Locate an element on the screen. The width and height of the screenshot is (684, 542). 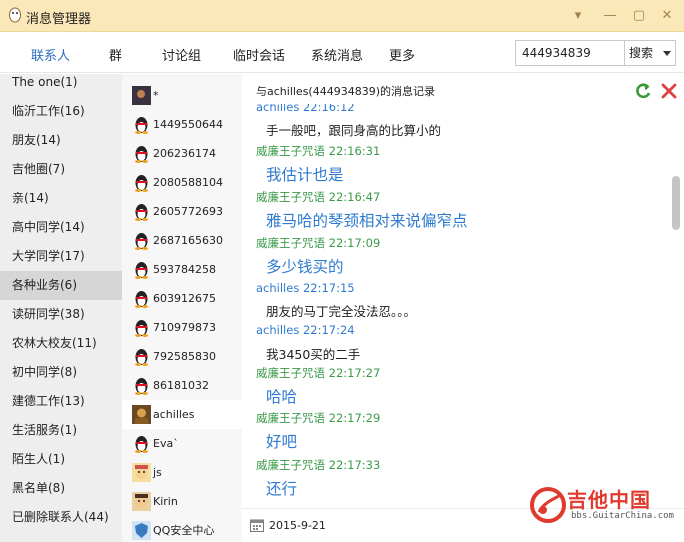
group-item: 高中同学(14) is located at coordinates (61, 227).